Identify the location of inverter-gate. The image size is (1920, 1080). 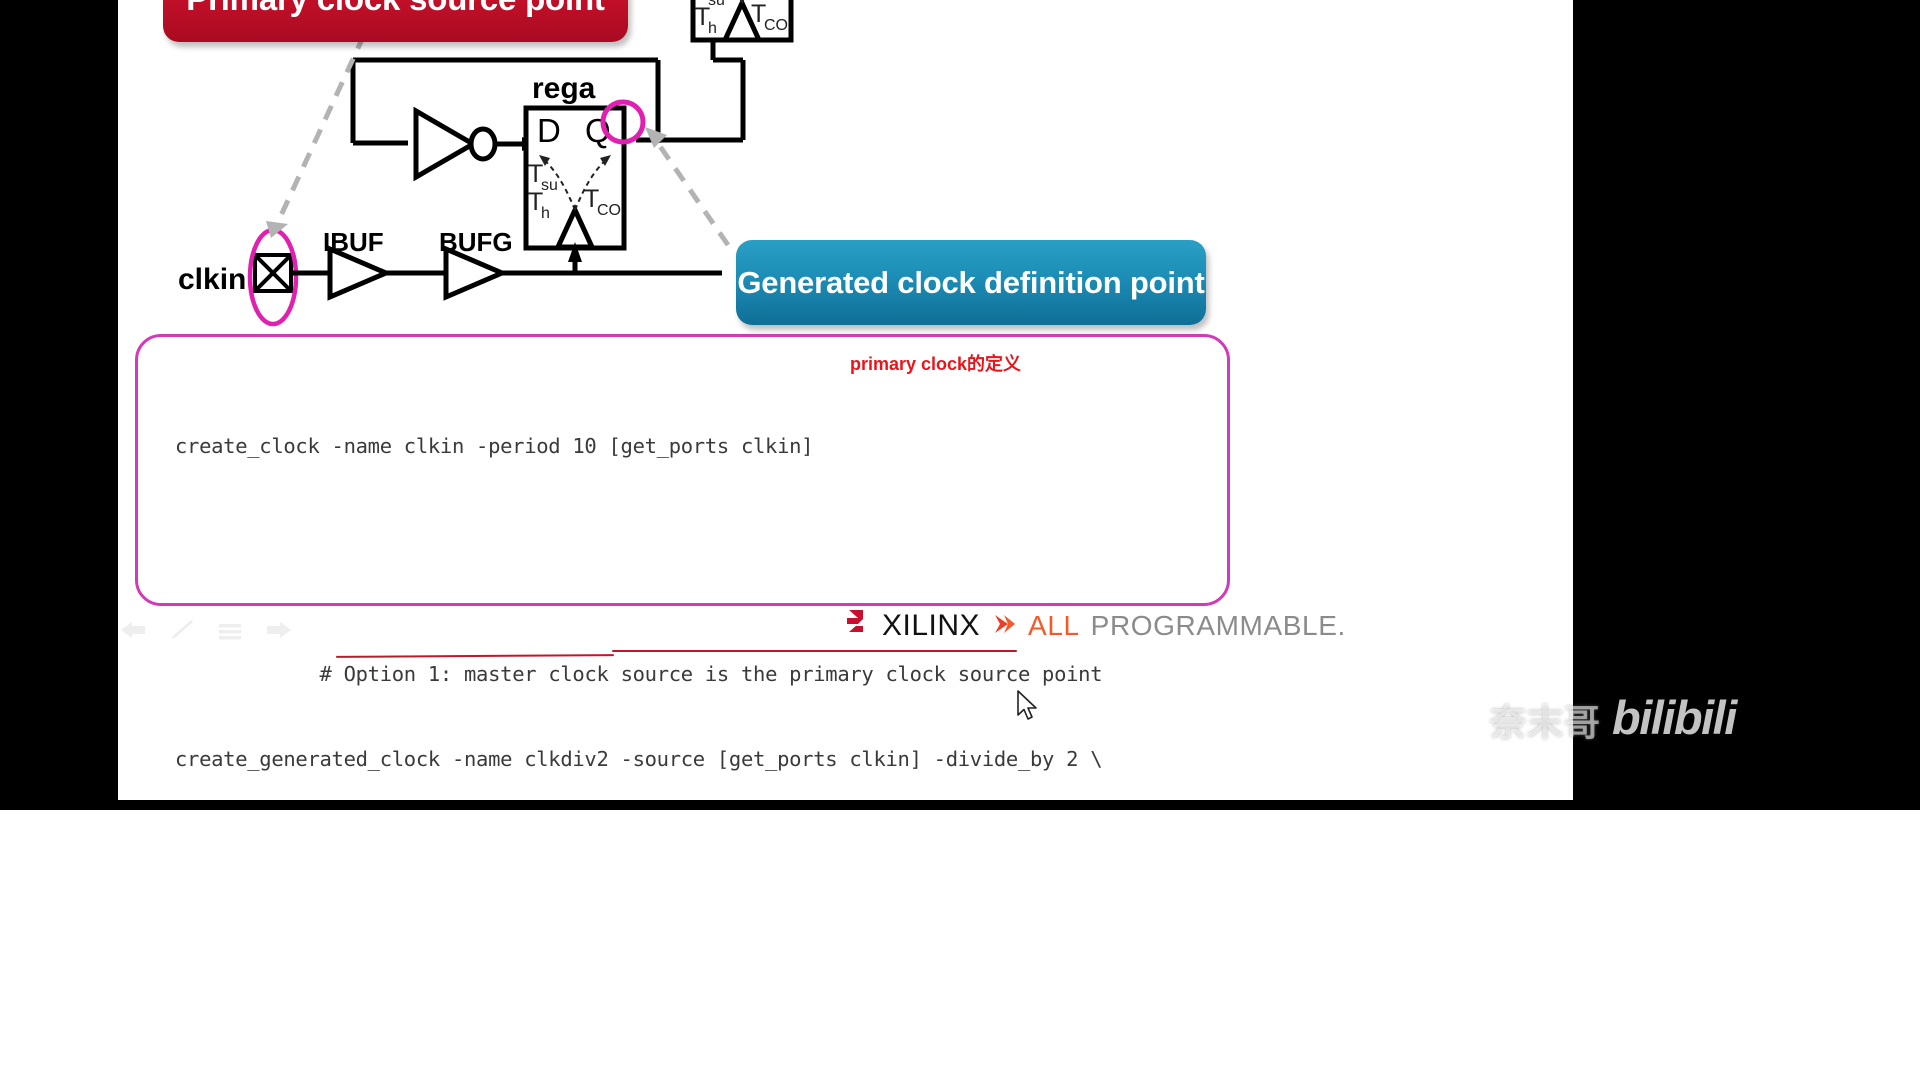
(475, 144).